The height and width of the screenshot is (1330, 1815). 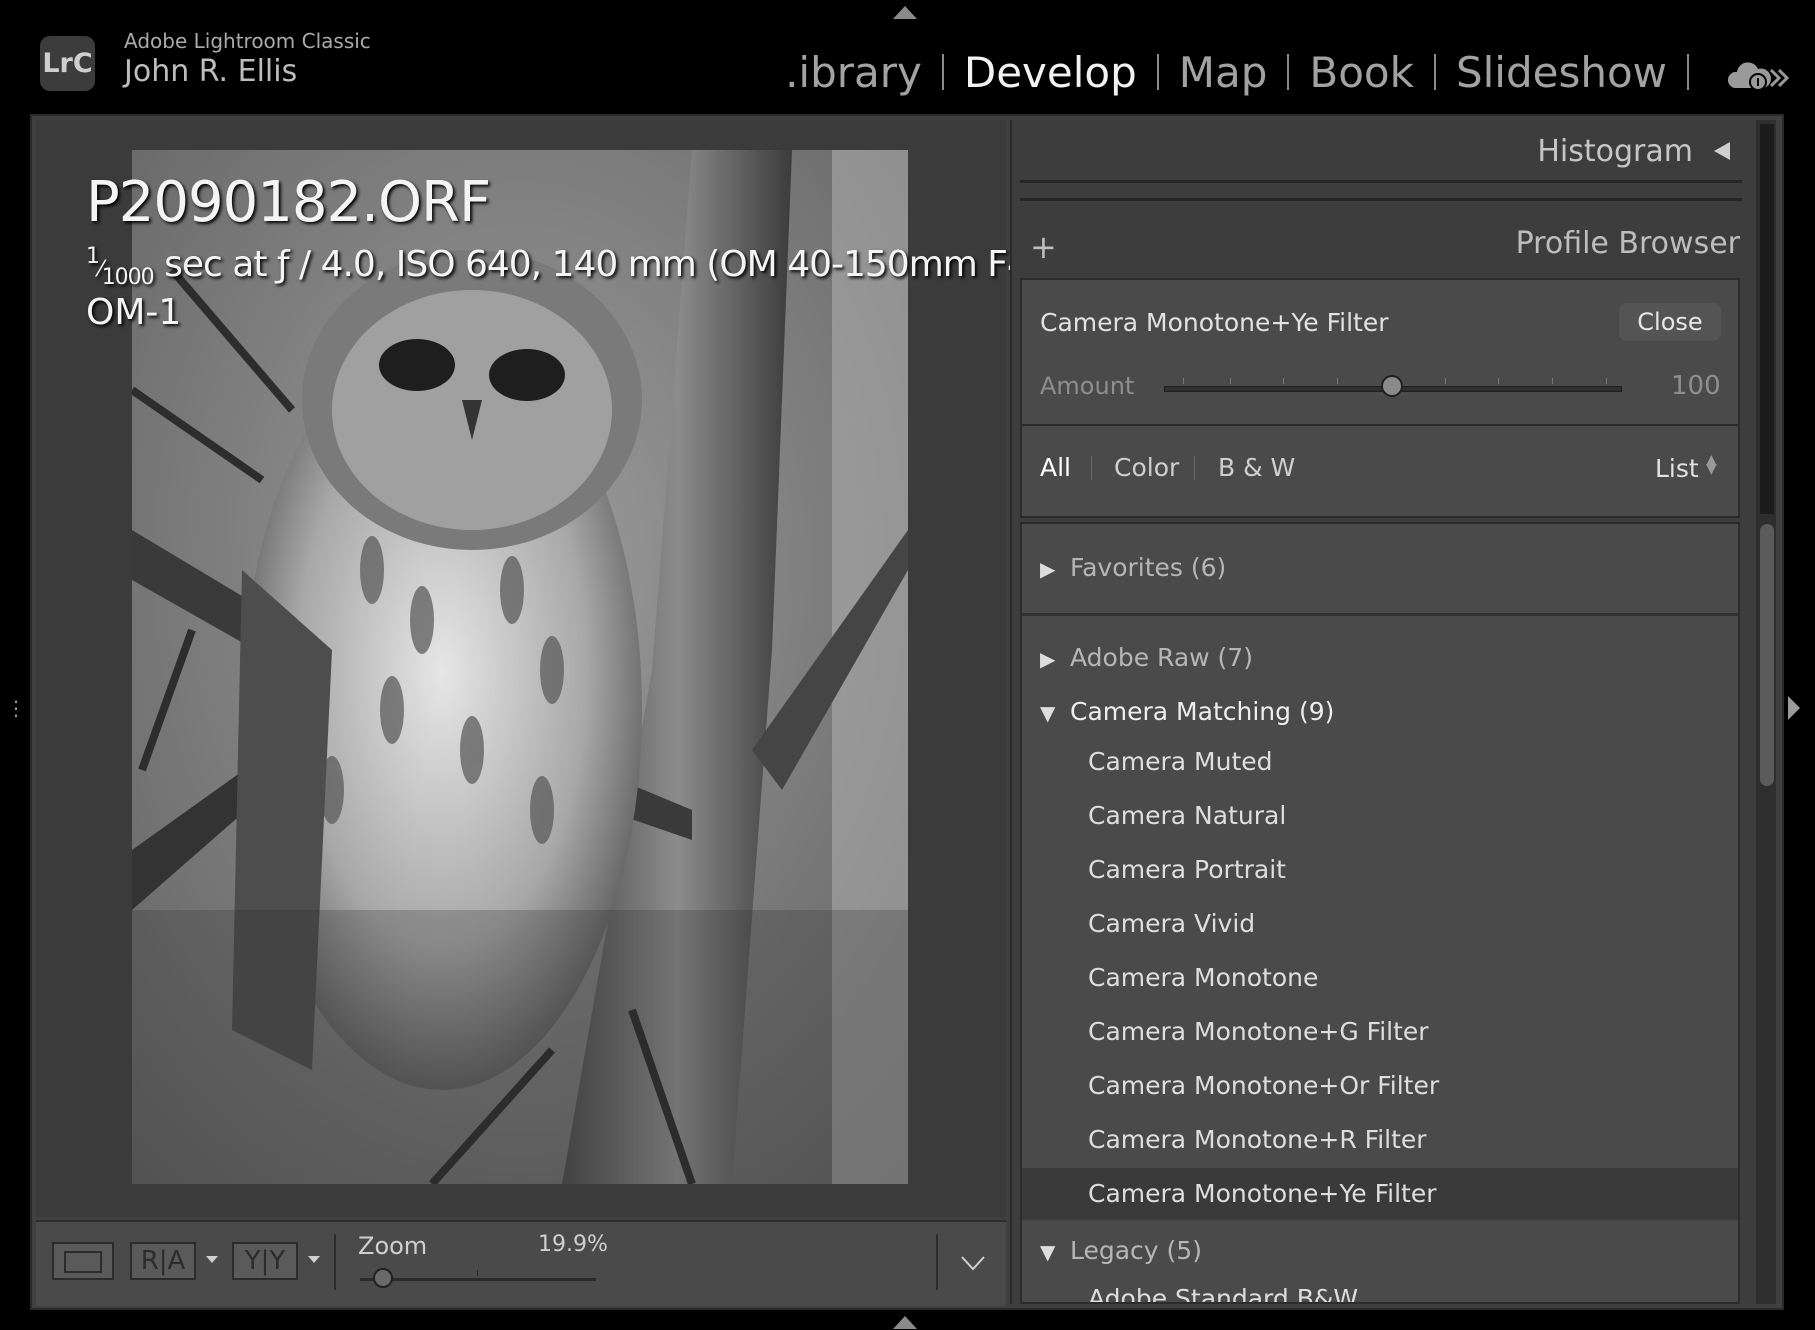 I want to click on zoom-tick, so click(x=477, y=1273).